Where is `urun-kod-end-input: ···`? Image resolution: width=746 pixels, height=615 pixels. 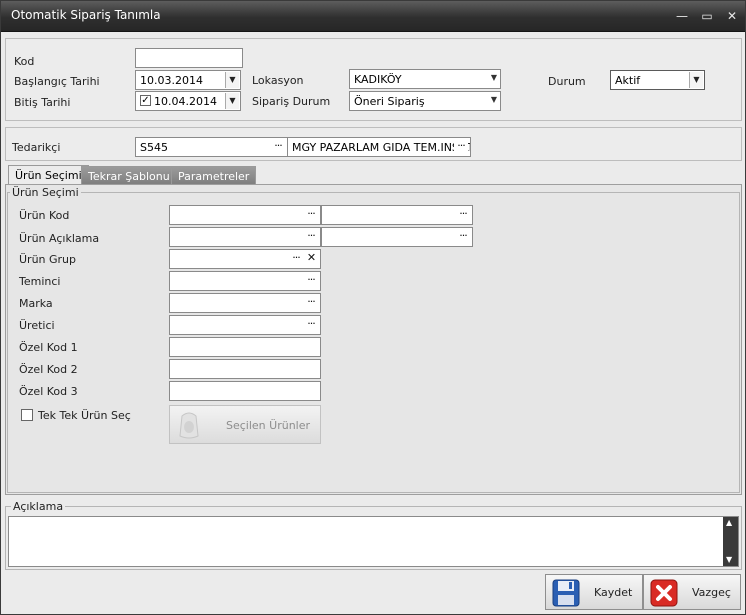
urun-kod-end-input: ··· is located at coordinates (397, 215).